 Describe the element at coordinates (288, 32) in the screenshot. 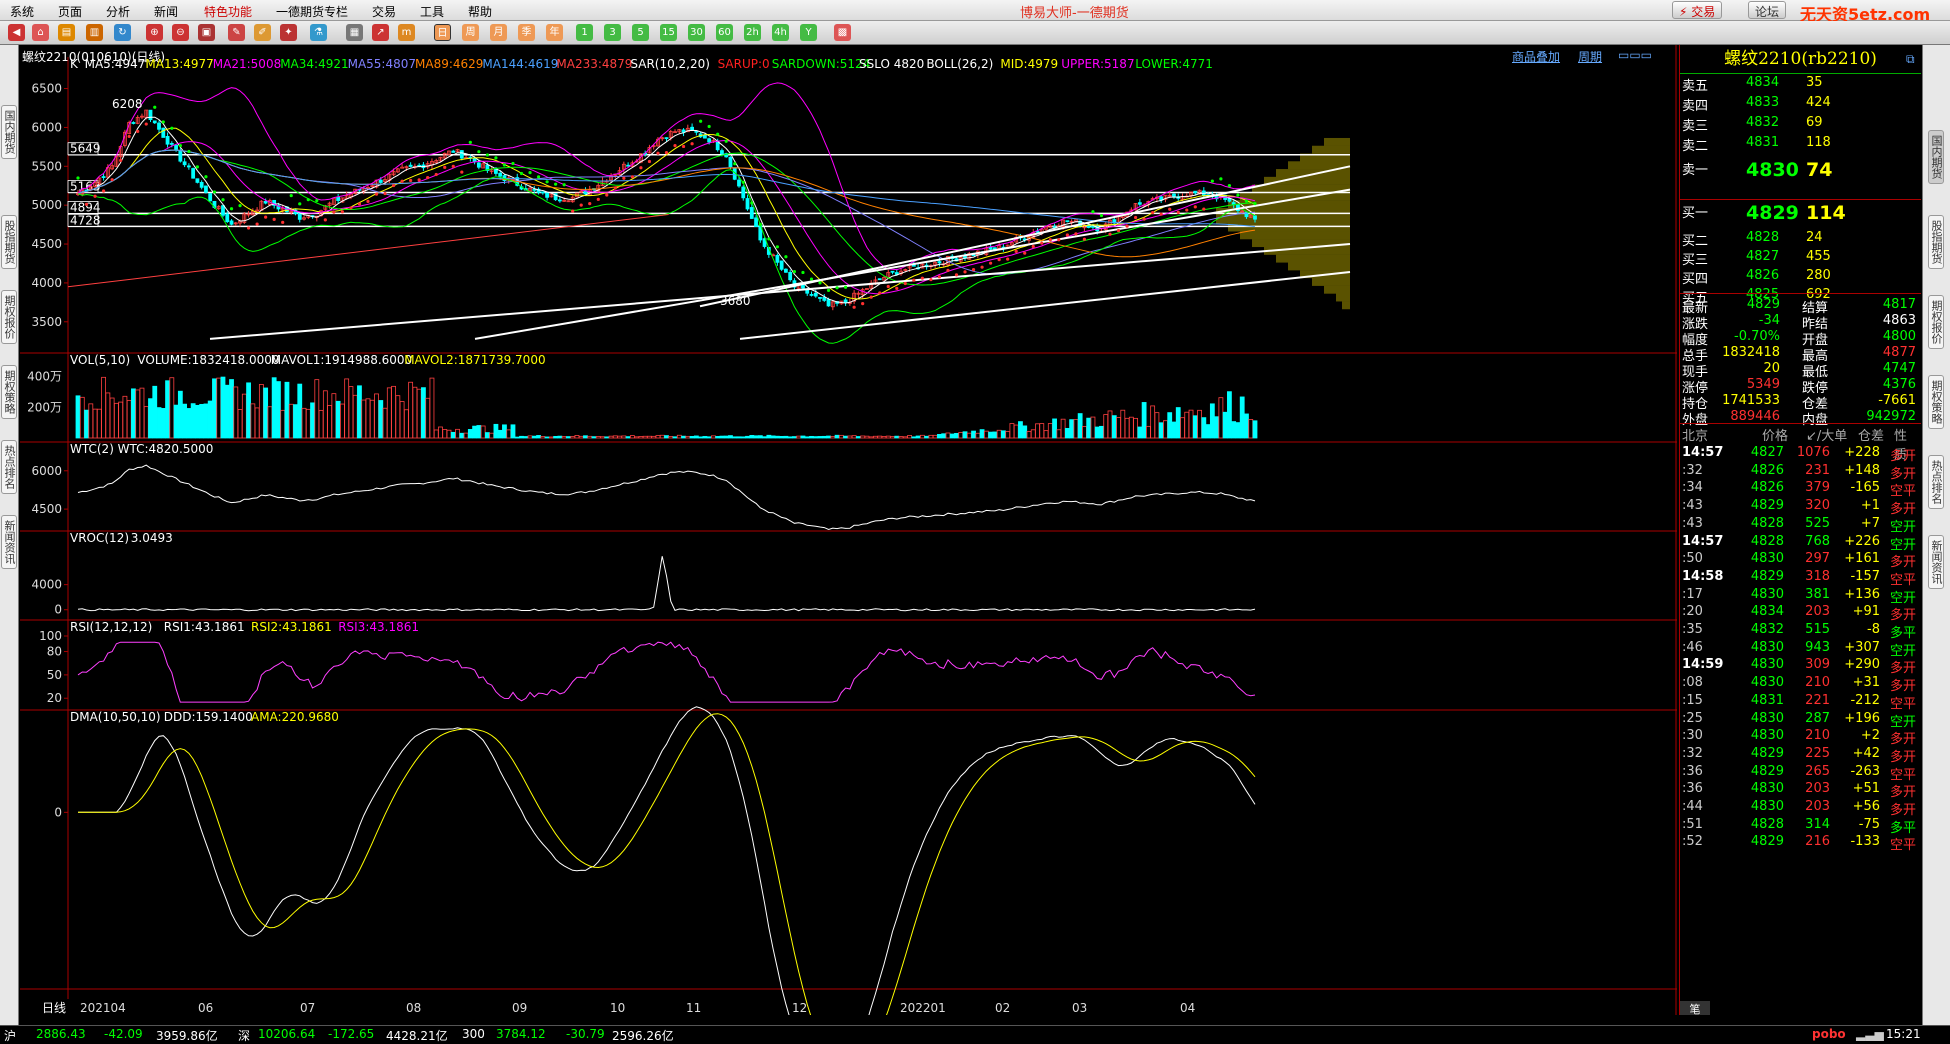

I see `brush-icon: ✦` at that location.